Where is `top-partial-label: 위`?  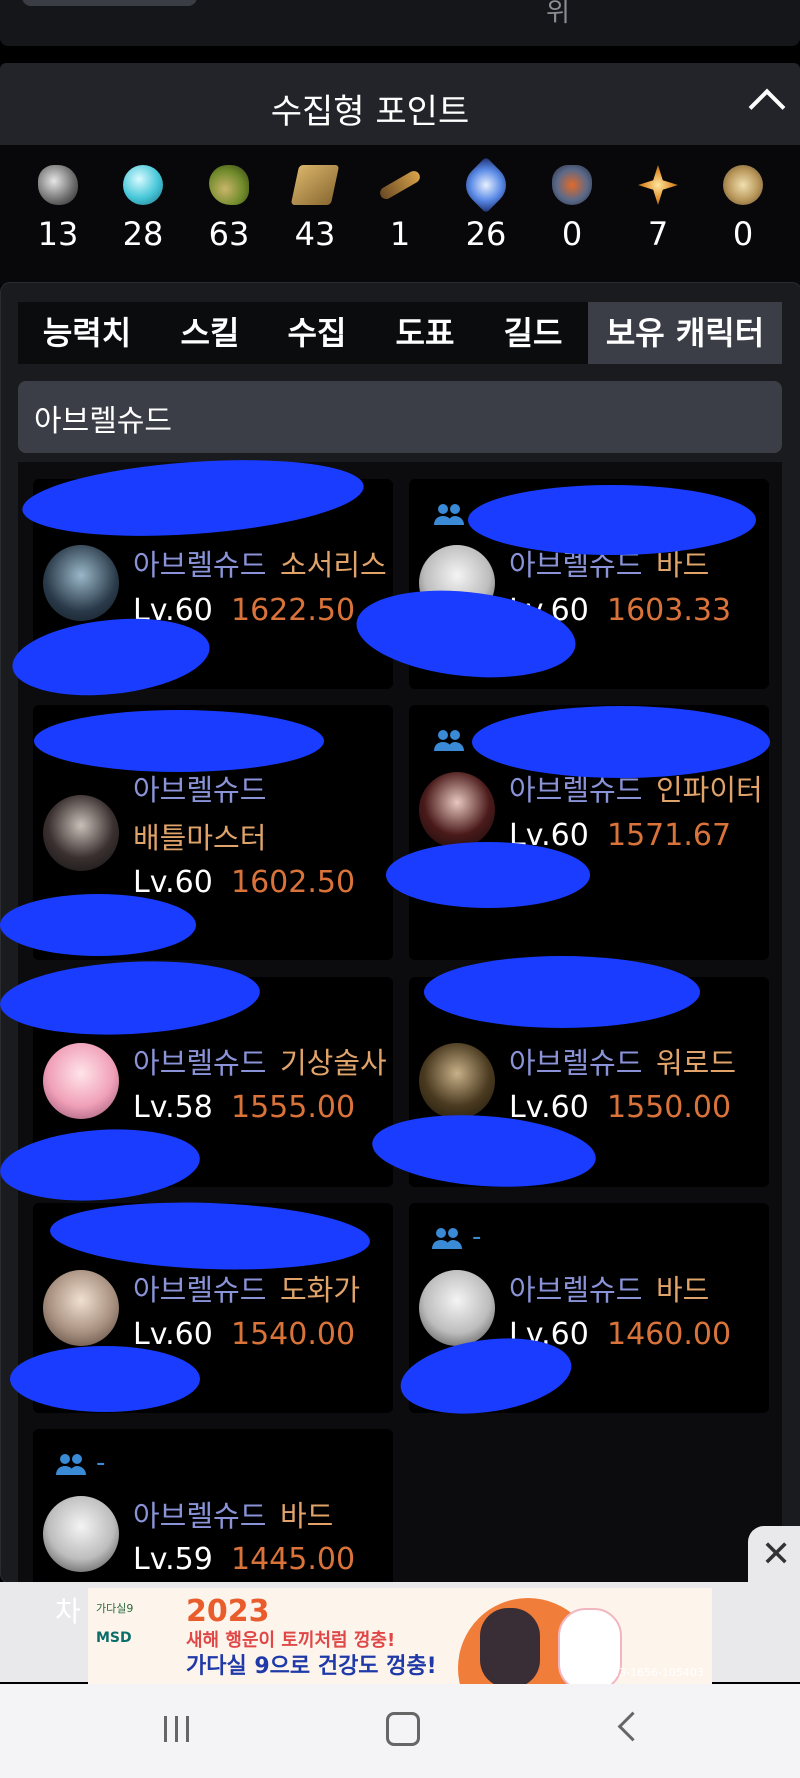
top-partial-label: 위 is located at coordinates (558, 14).